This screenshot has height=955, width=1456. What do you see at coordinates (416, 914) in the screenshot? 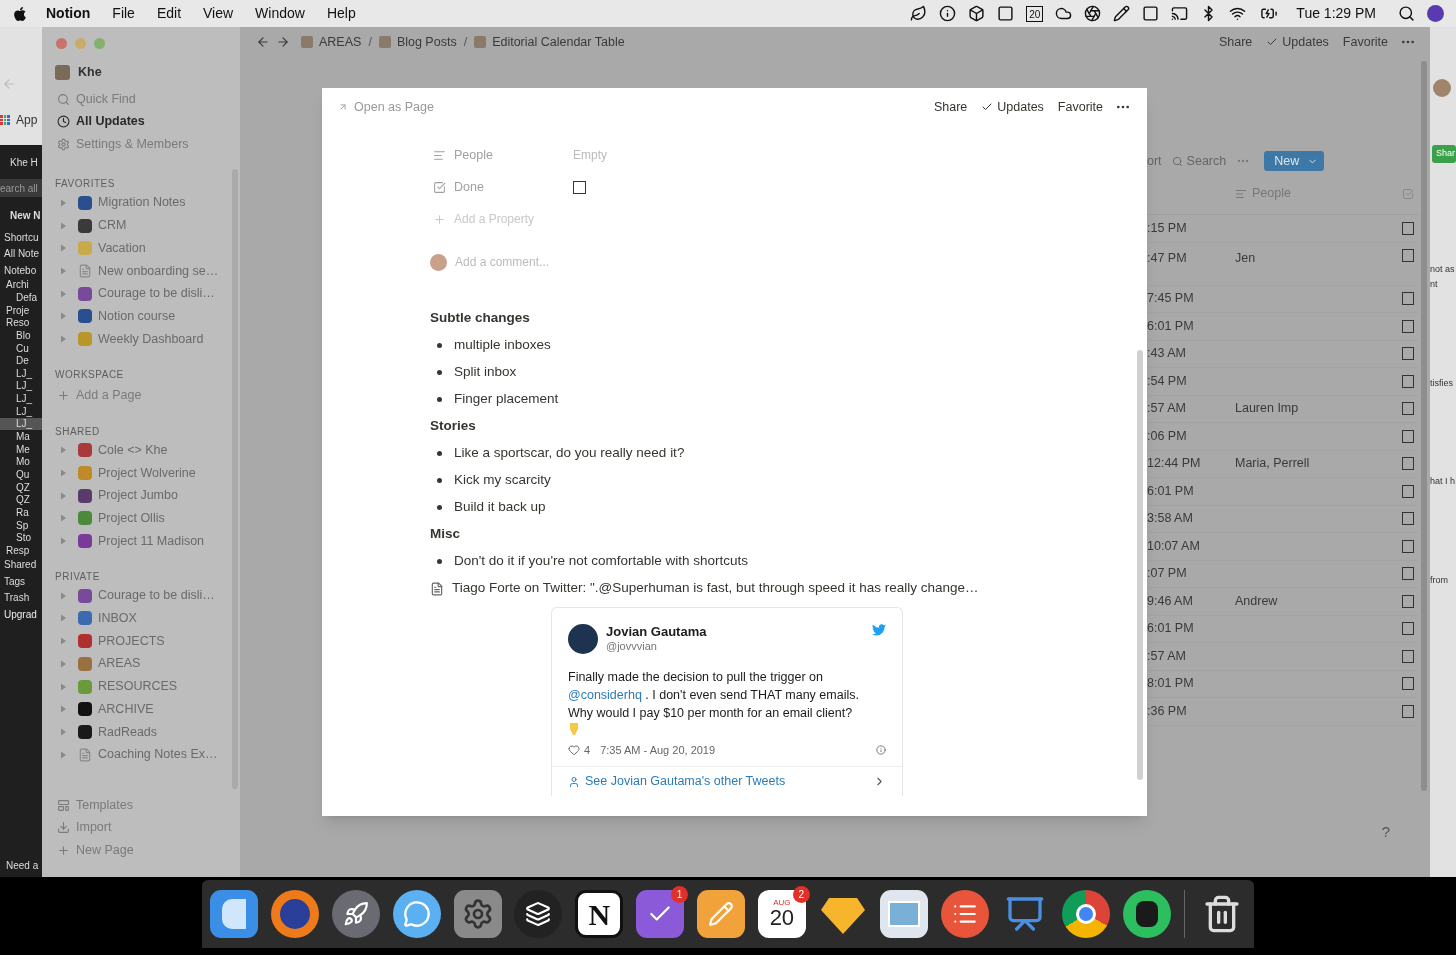
I see `chat-icon` at bounding box center [416, 914].